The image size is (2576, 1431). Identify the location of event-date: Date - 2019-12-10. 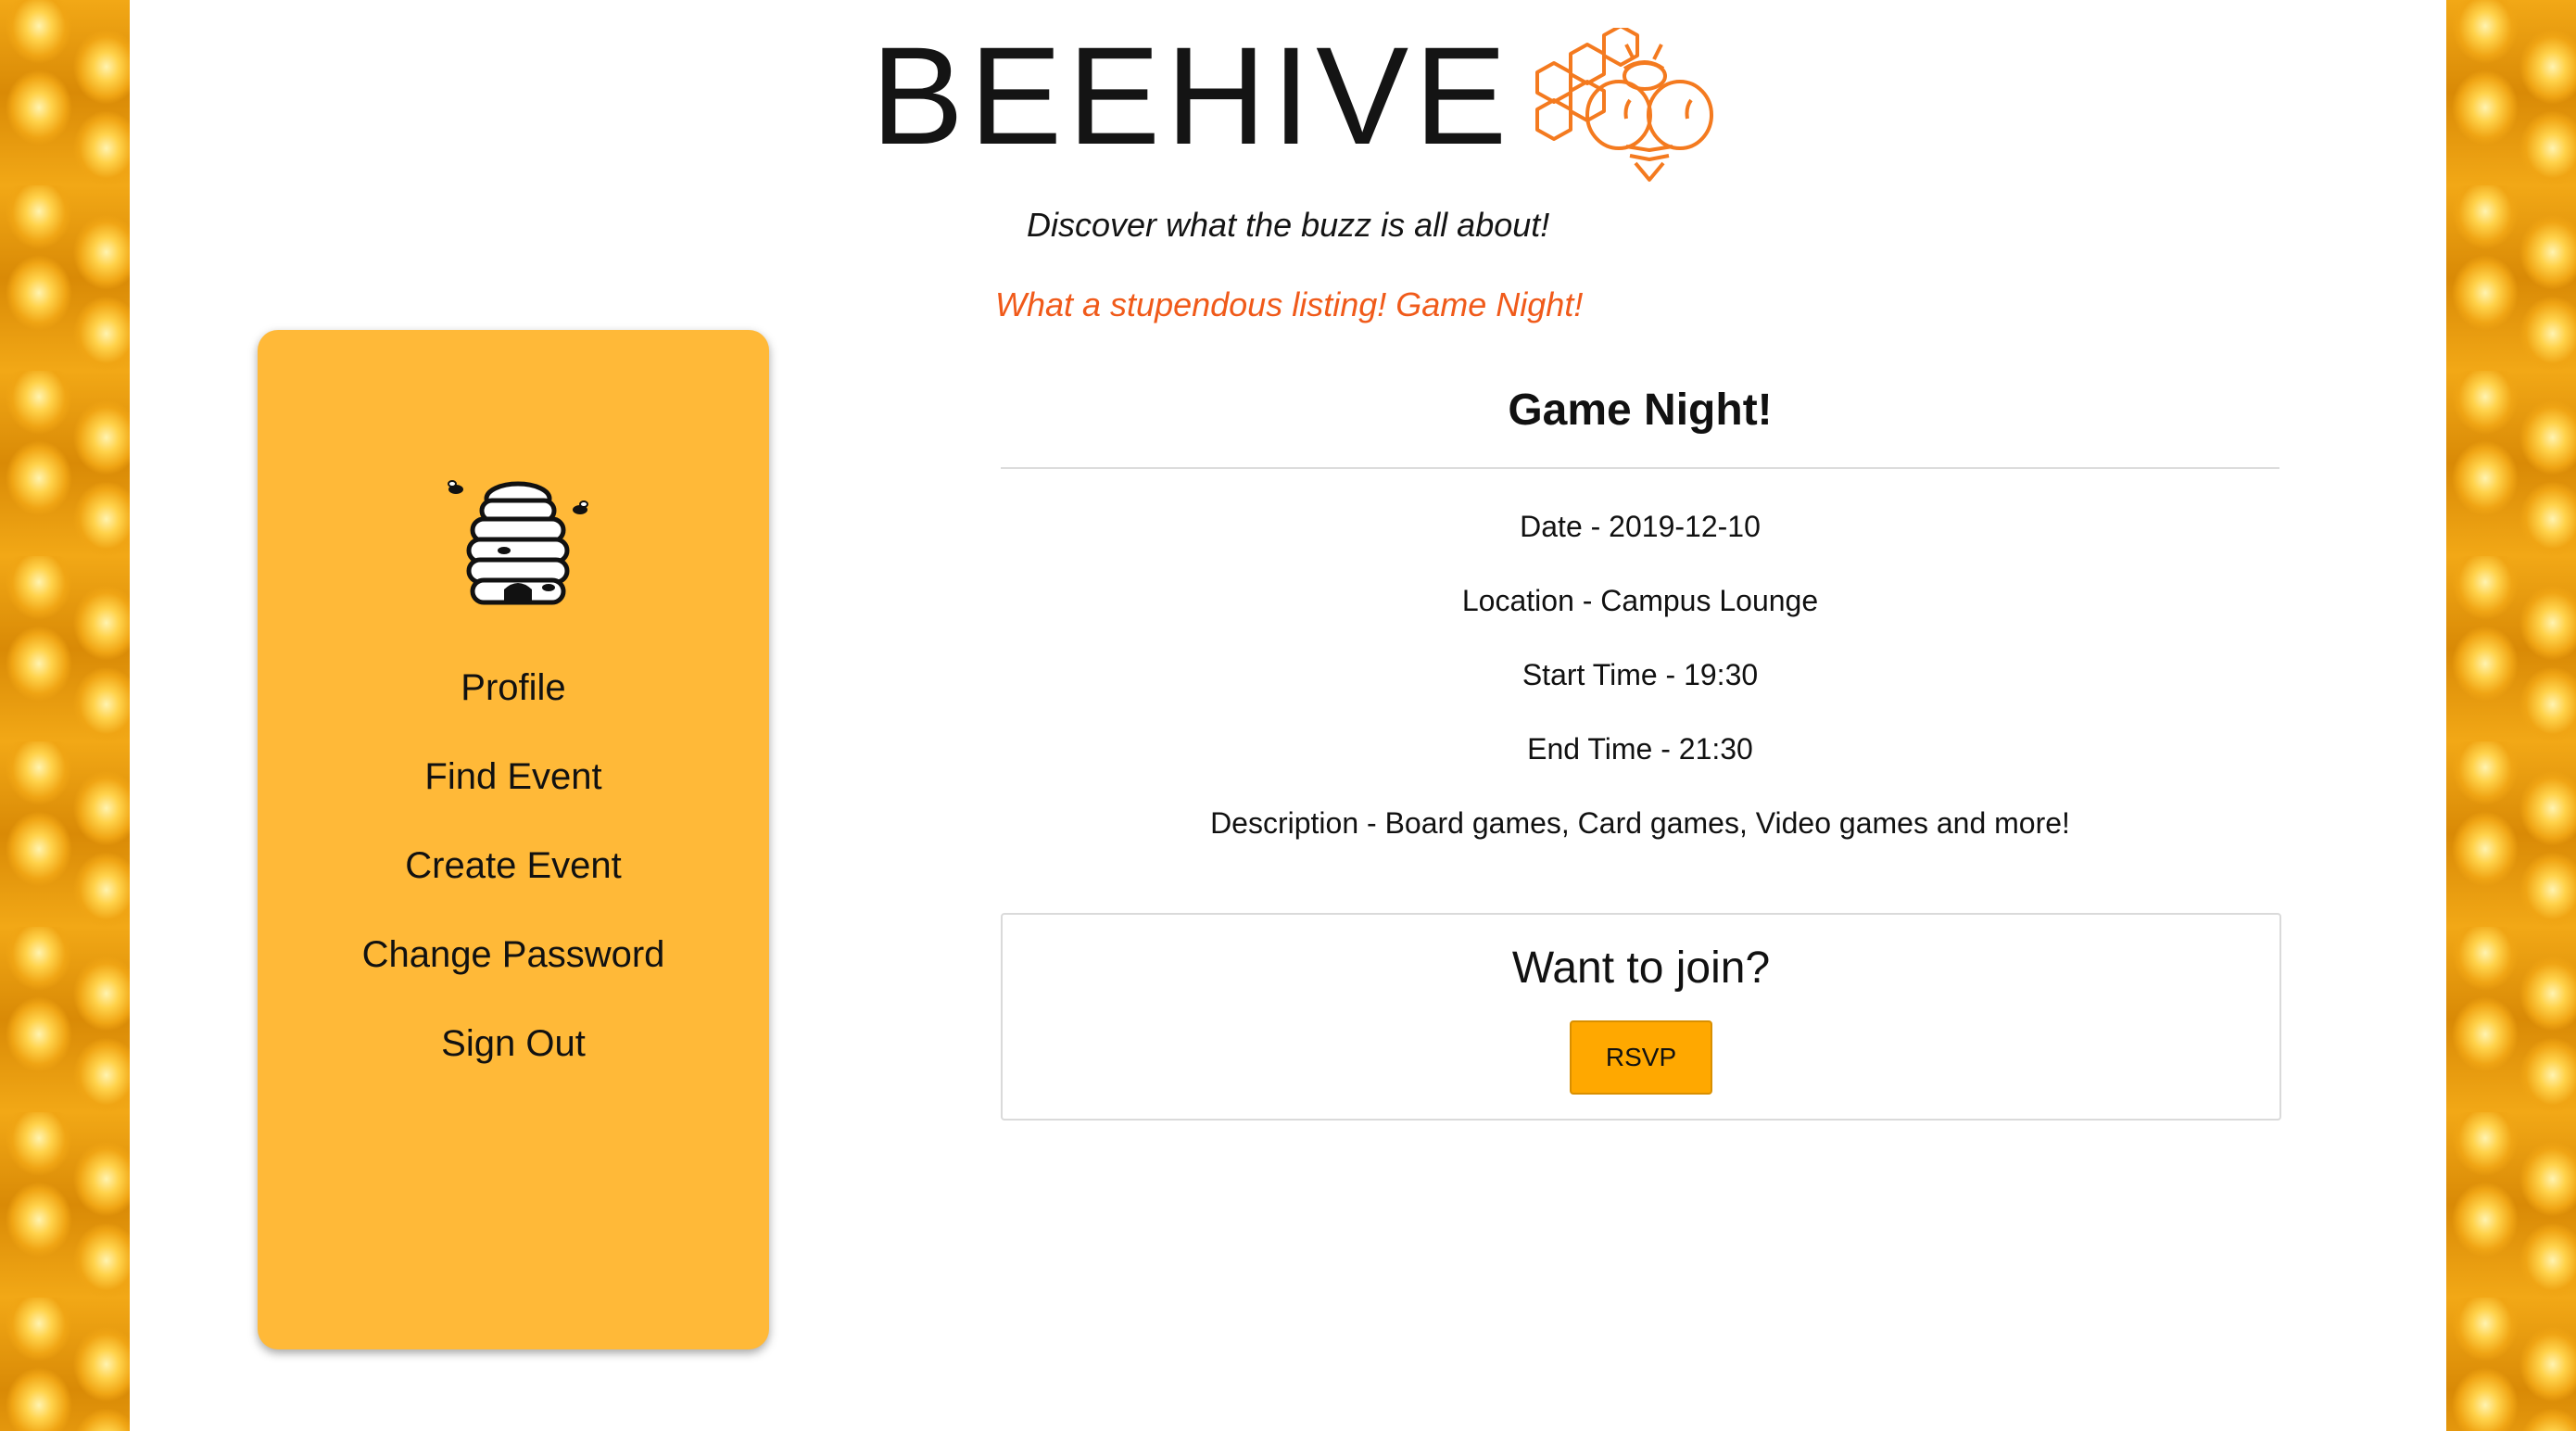
(1640, 526).